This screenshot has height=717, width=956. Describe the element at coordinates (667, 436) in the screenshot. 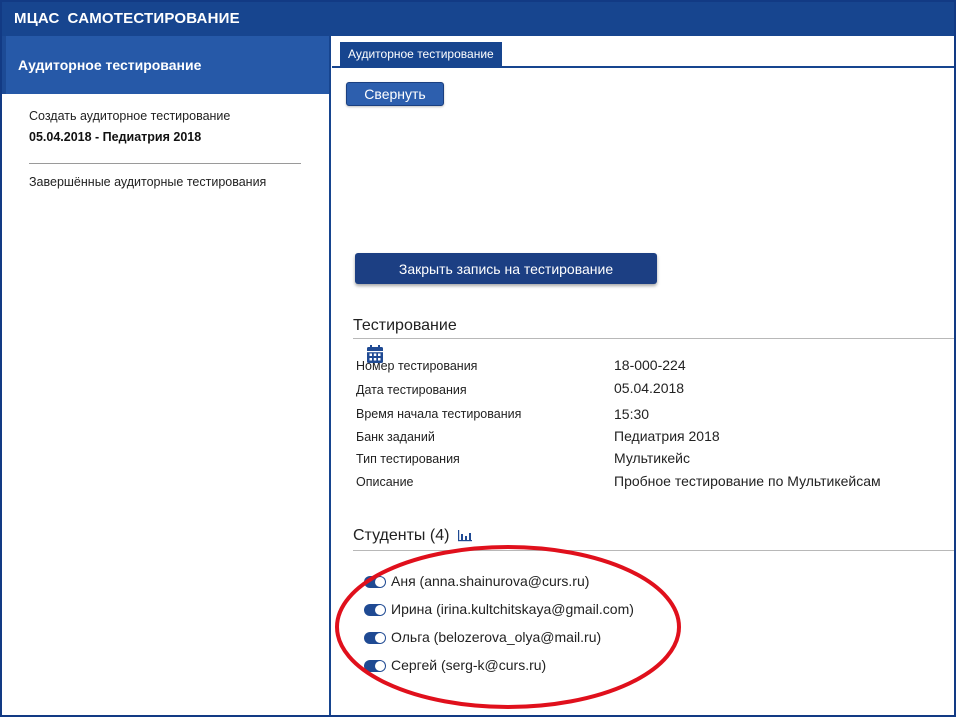

I see `task-bank-value: Педиатрия 2018` at that location.